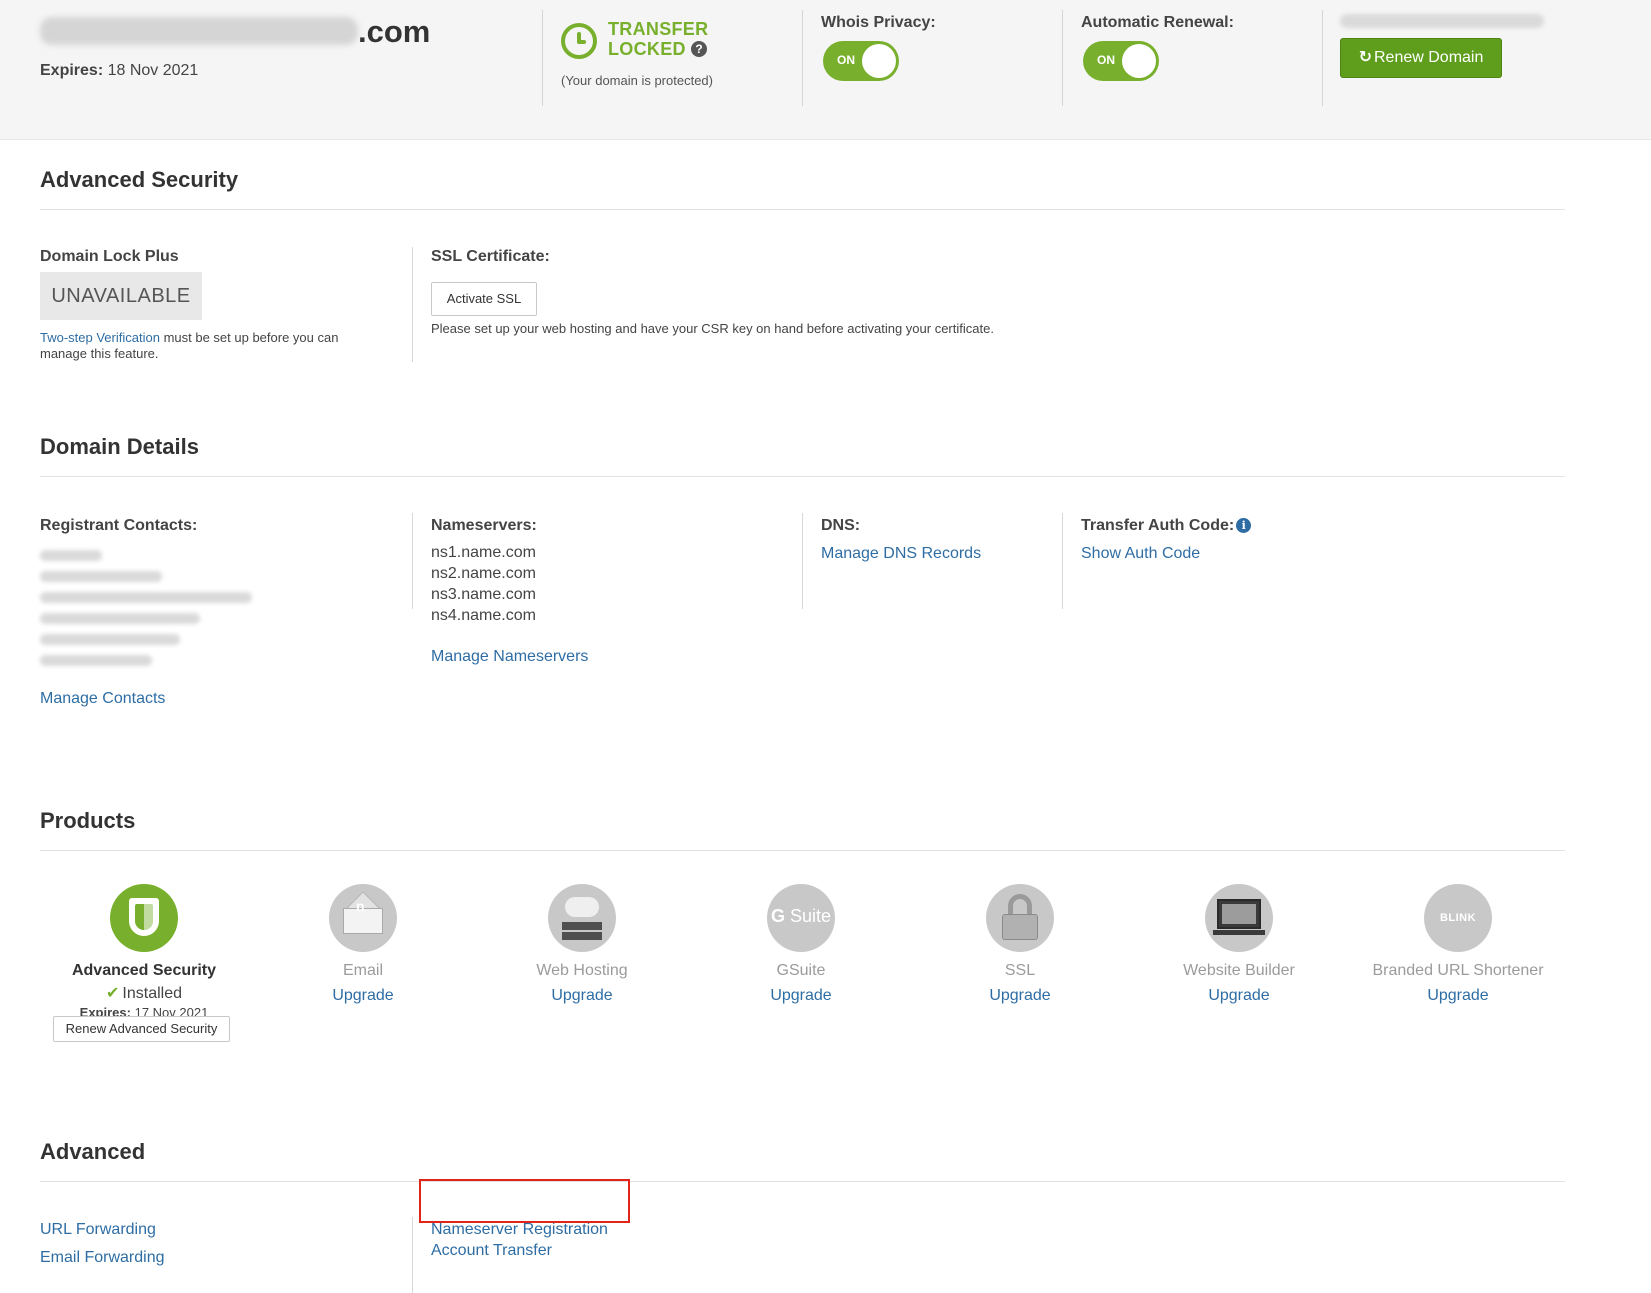 The width and height of the screenshot is (1651, 1293). I want to click on product-email: n Email Upgrade, so click(363, 944).